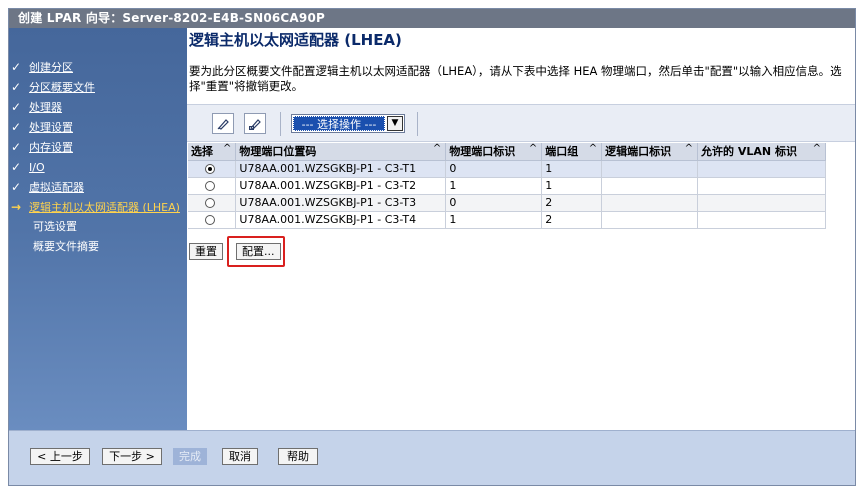 Image resolution: width=864 pixels, height=494 pixels. What do you see at coordinates (295, 40) in the screenshot?
I see `page-title: 逻辑主机以太网适配器 (LHEA)` at bounding box center [295, 40].